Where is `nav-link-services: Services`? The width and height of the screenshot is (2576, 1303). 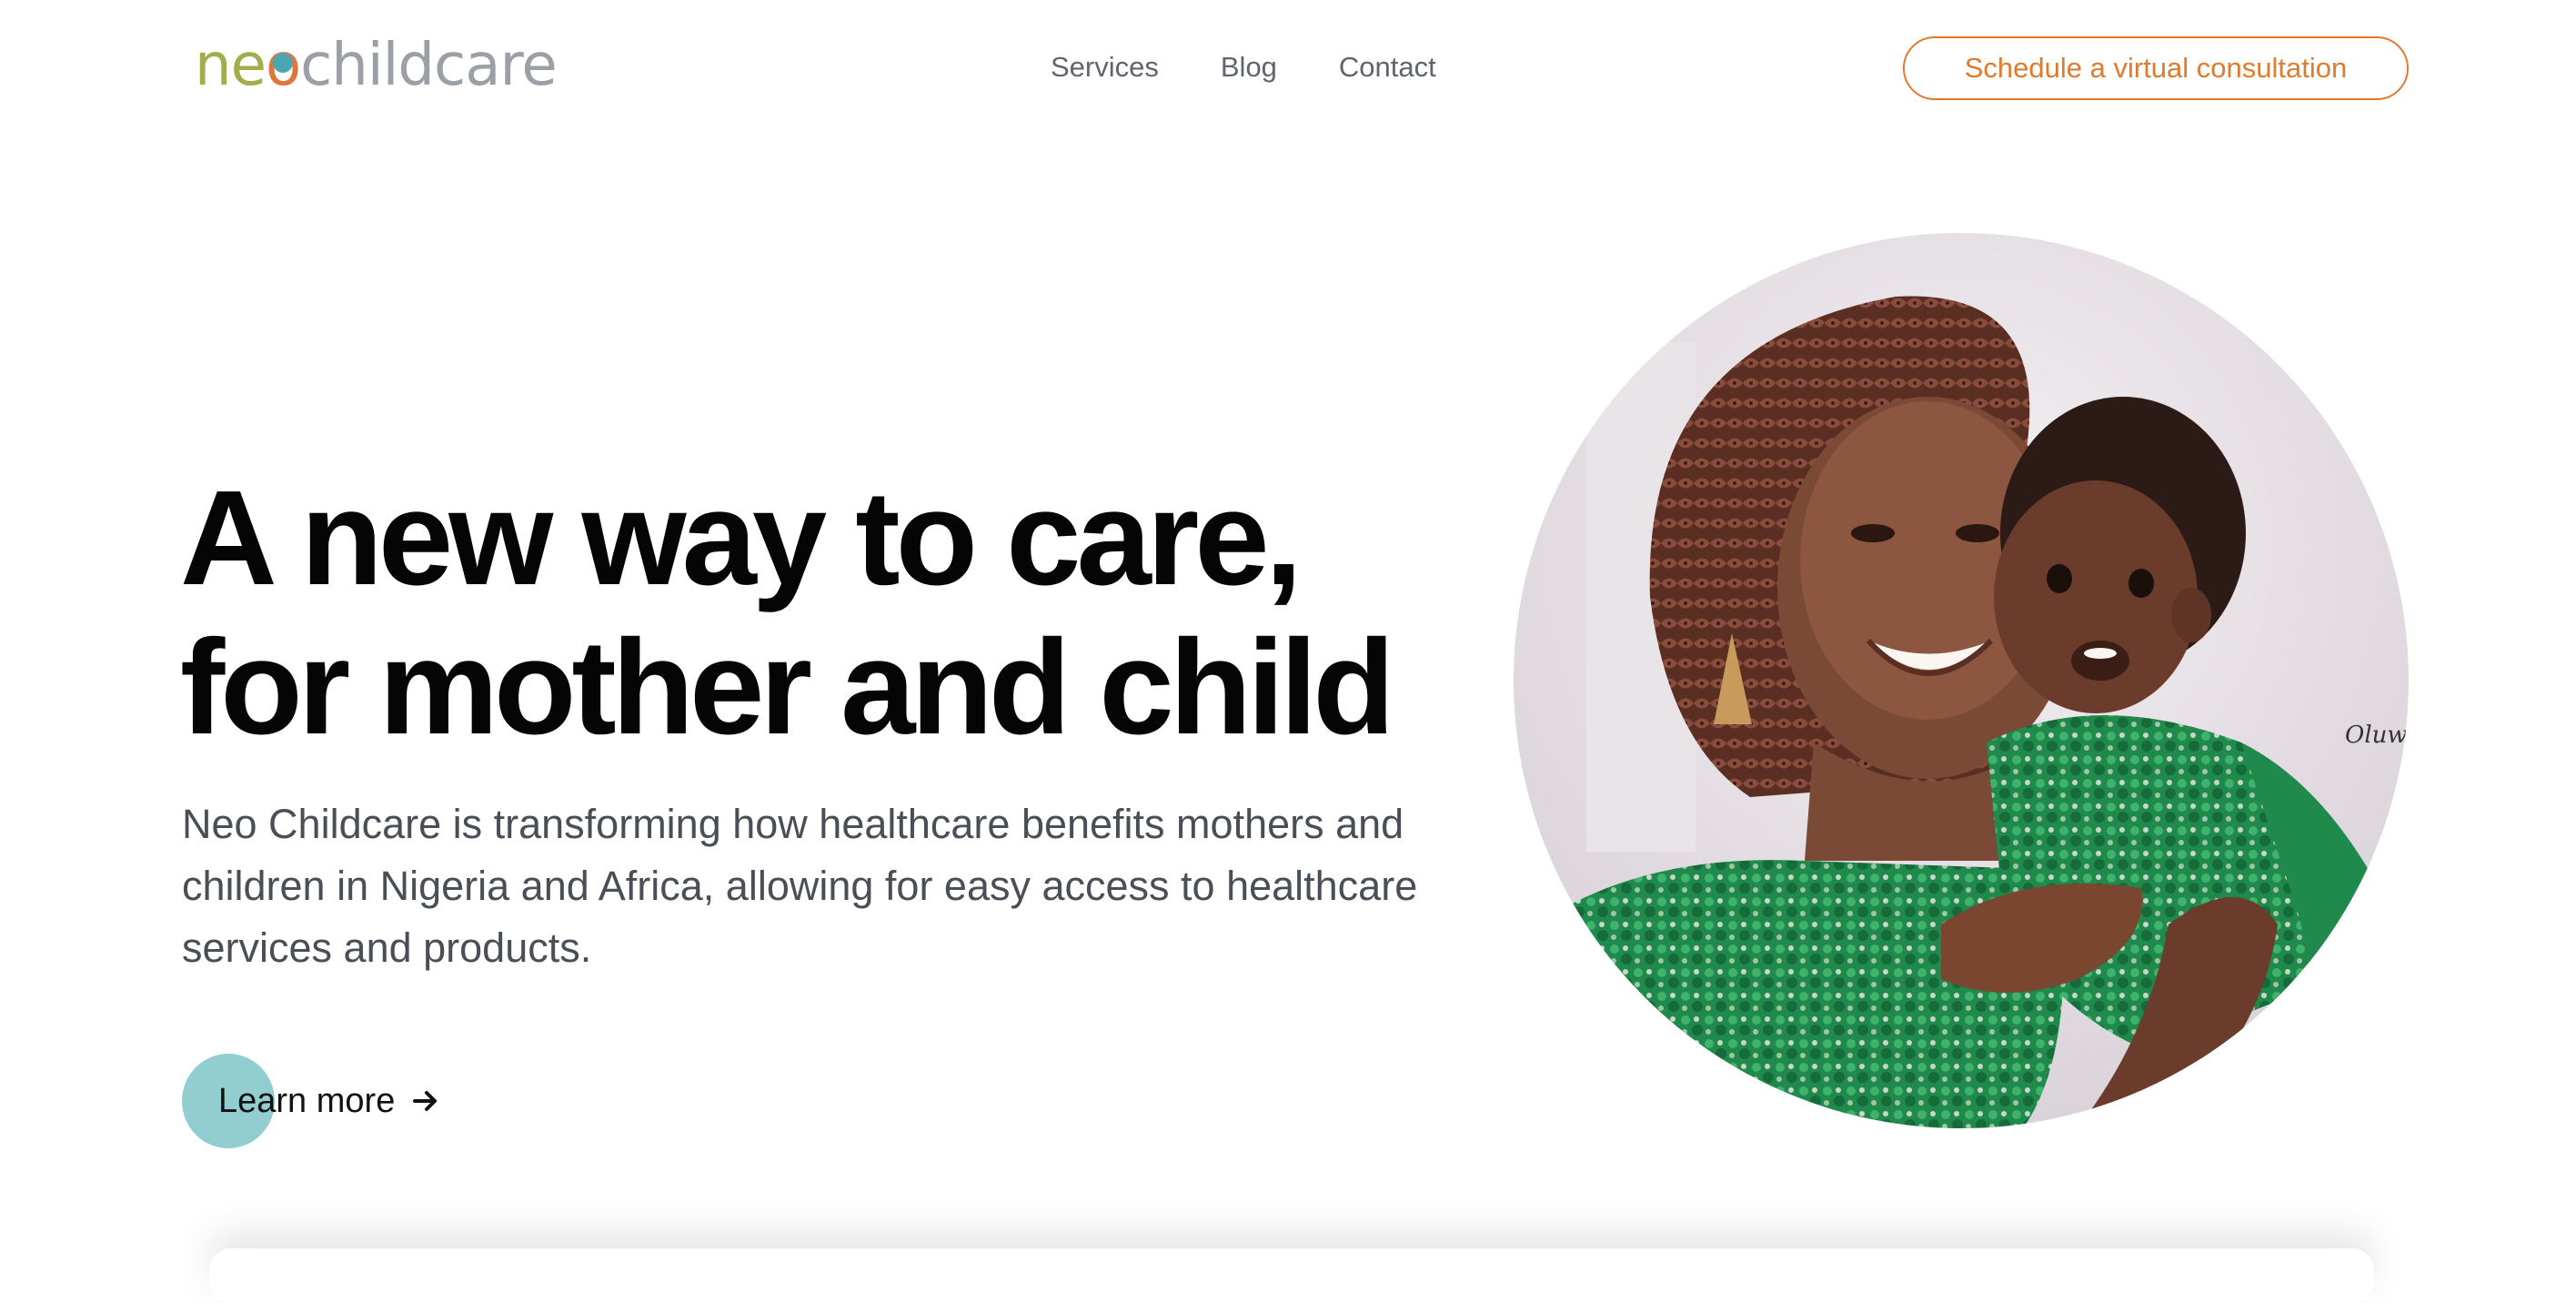 nav-link-services: Services is located at coordinates (1105, 67).